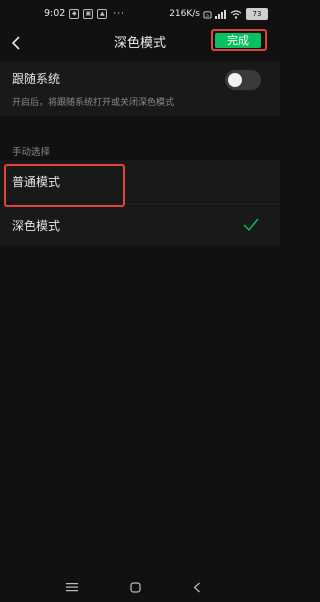 This screenshot has height=602, width=320. I want to click on back-triangle-icon, so click(196, 587).